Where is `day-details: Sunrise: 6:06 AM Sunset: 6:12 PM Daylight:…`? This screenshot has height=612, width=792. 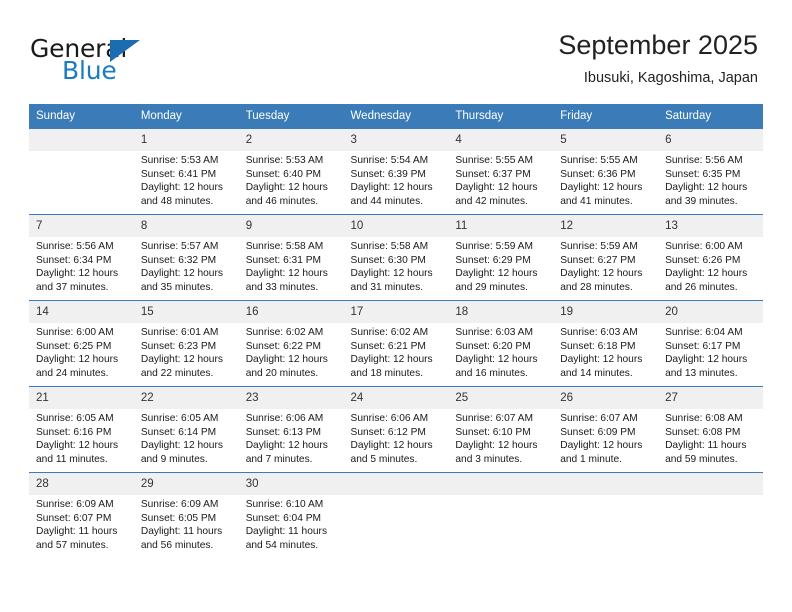 day-details: Sunrise: 6:06 AM Sunset: 6:12 PM Daylight:… is located at coordinates (396, 437).